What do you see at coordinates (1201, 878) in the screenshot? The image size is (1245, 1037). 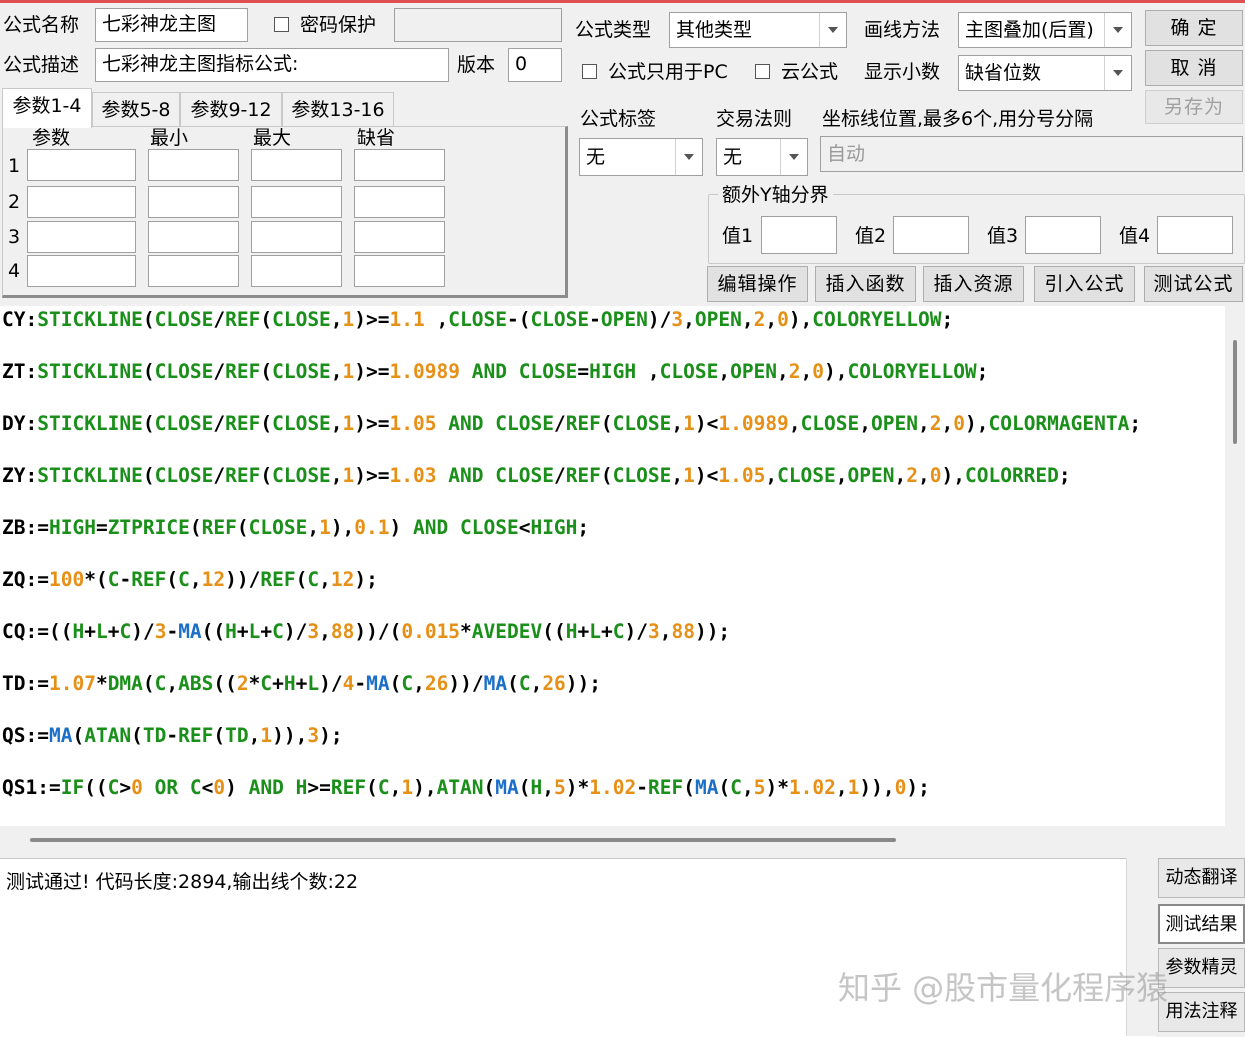 I see `dynamic-translate-button: 动态翻译` at bounding box center [1201, 878].